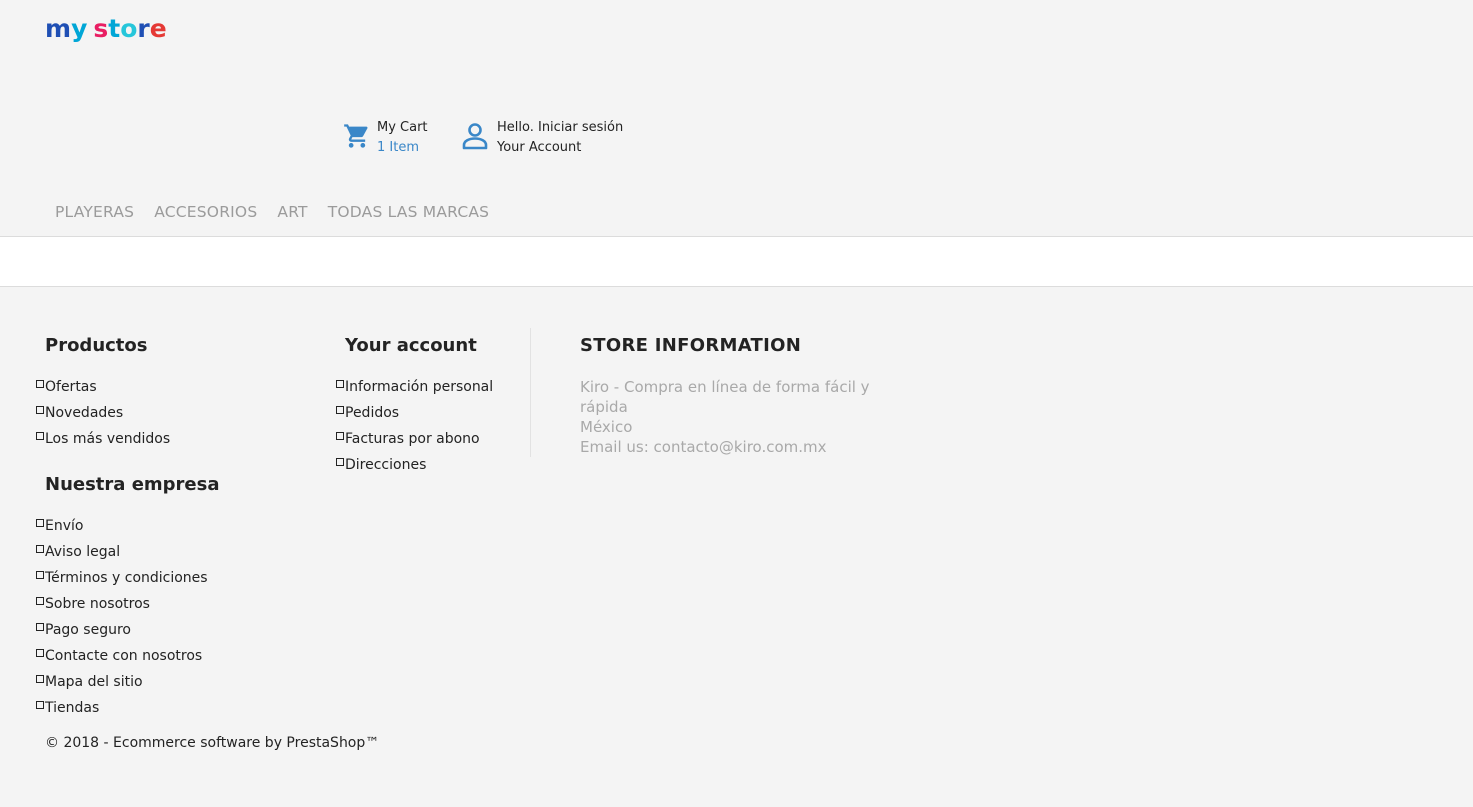 The height and width of the screenshot is (807, 1473). Describe the element at coordinates (84, 413) in the screenshot. I see `link-label: Novedades` at that location.